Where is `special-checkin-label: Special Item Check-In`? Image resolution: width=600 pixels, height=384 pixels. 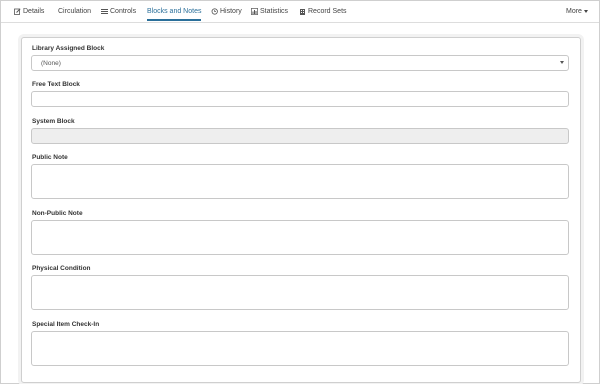
special-checkin-label: Special Item Check-In is located at coordinates (66, 324).